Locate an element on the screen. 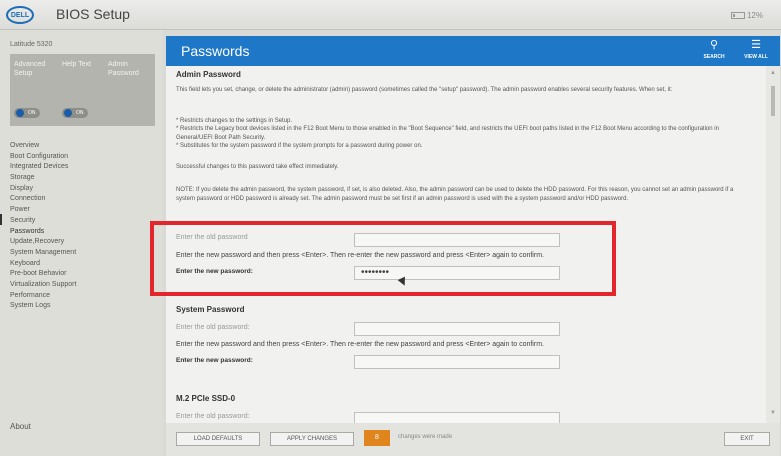  m2-old-password-input is located at coordinates (457, 417).